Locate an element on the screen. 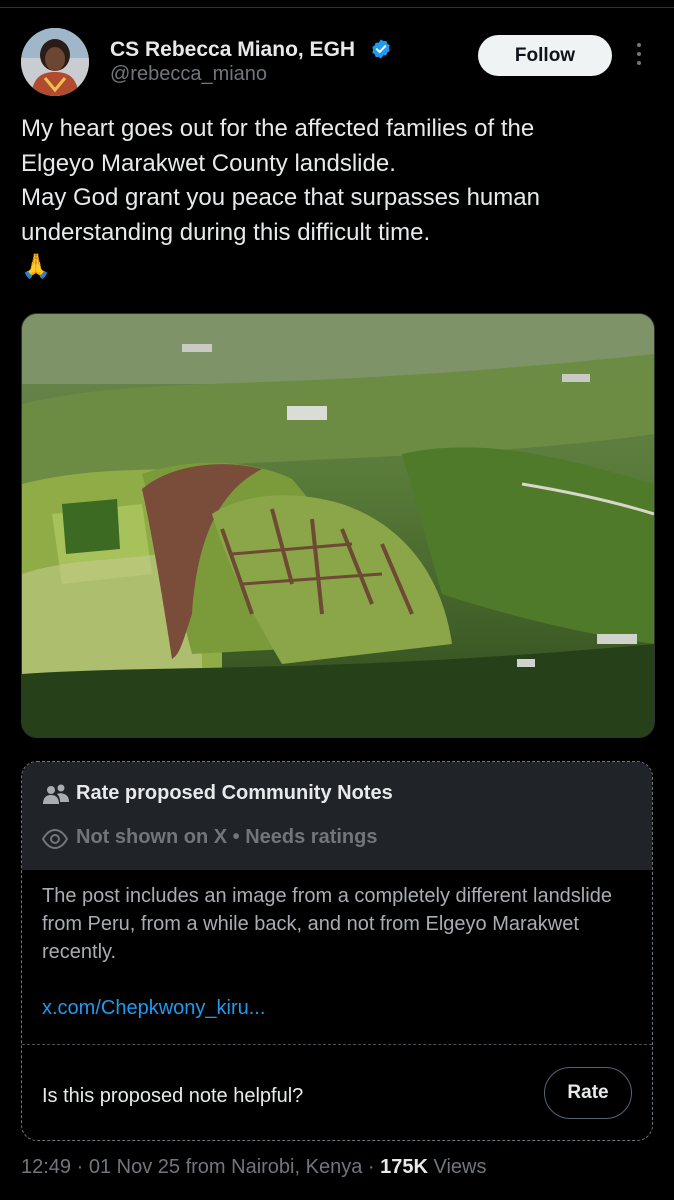  tweet-date: 01 Nov 25 is located at coordinates (134, 1167).